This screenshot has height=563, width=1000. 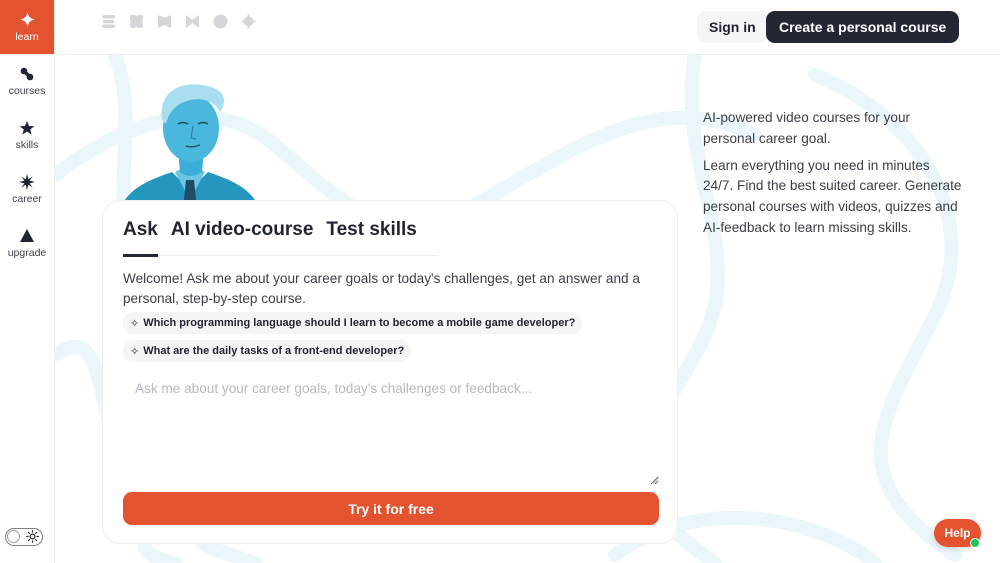 I want to click on sidebar-item-courses: courses, so click(x=27, y=81).